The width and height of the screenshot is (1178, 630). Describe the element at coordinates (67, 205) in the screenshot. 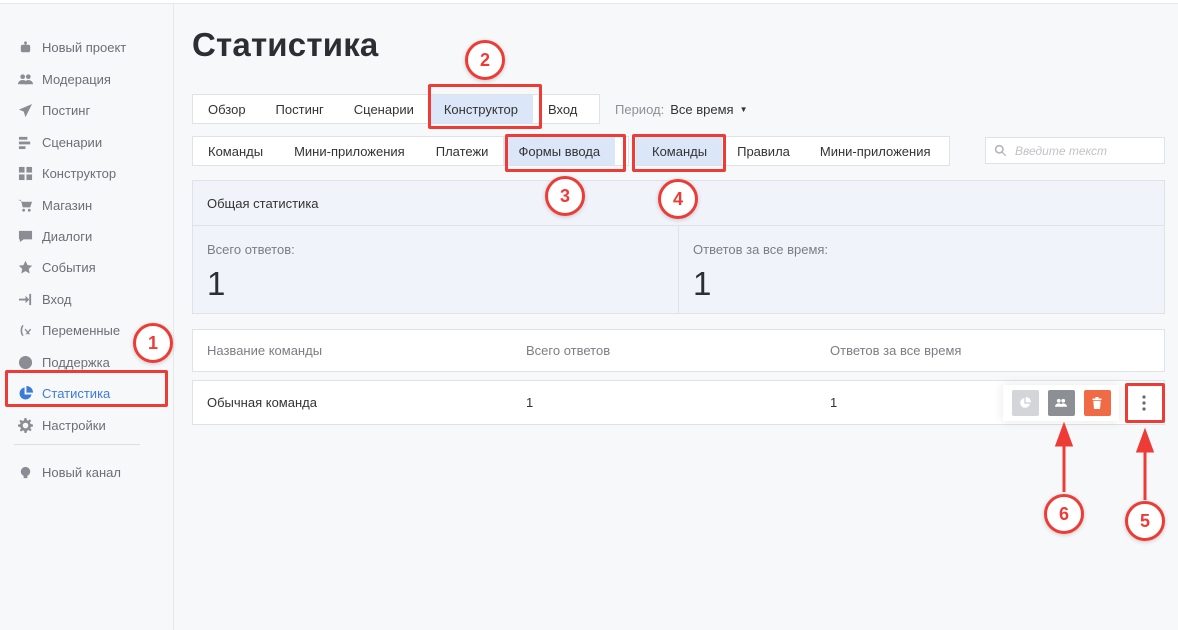

I see `sidebar-item-label: Магазин` at that location.